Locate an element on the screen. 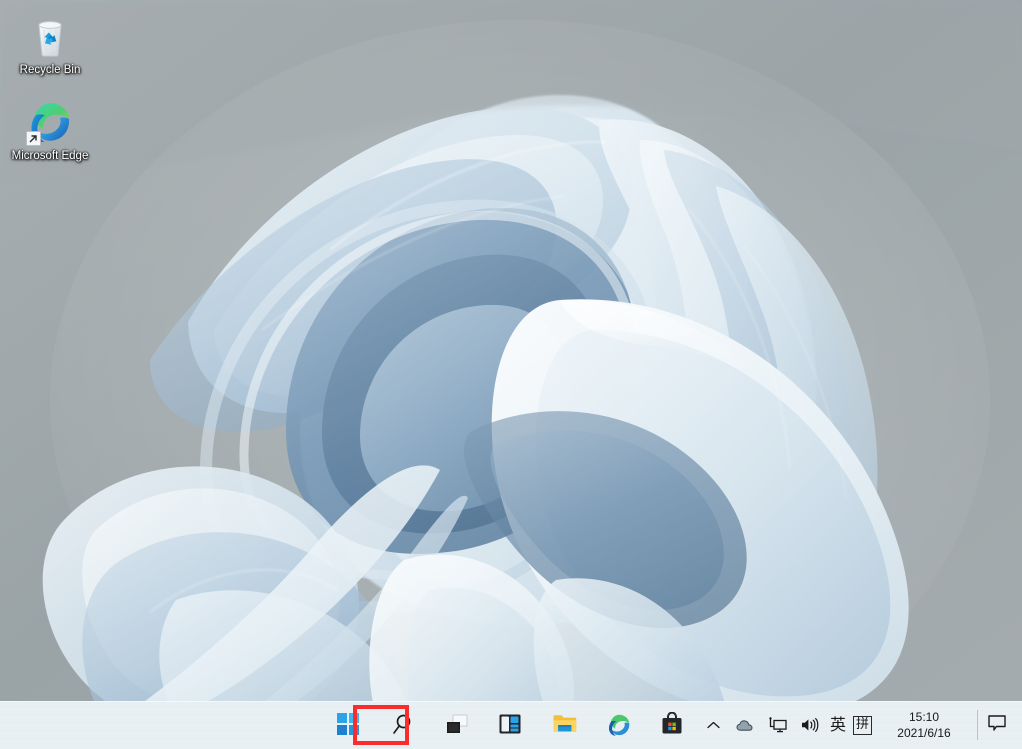 Image resolution: width=1022 pixels, height=749 pixels. taskbar-button-start is located at coordinates (349, 725).